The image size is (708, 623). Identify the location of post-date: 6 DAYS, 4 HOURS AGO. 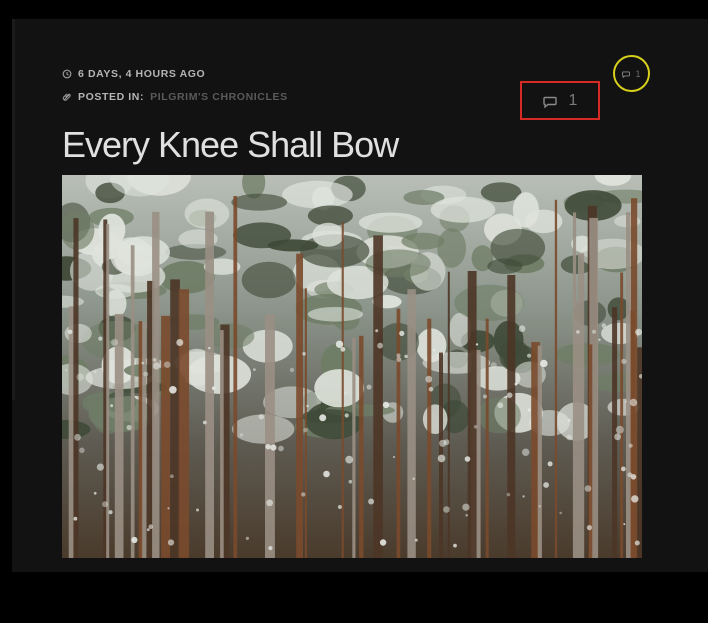
(133, 74).